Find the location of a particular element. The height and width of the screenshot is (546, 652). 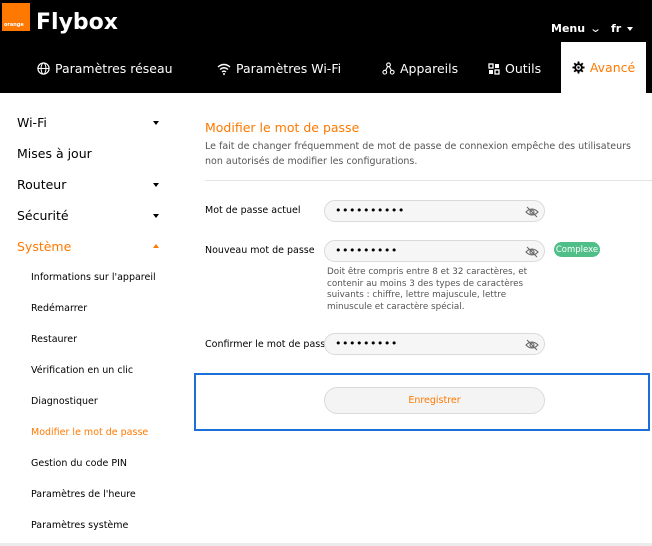

caret-up-icon is located at coordinates (156, 246).